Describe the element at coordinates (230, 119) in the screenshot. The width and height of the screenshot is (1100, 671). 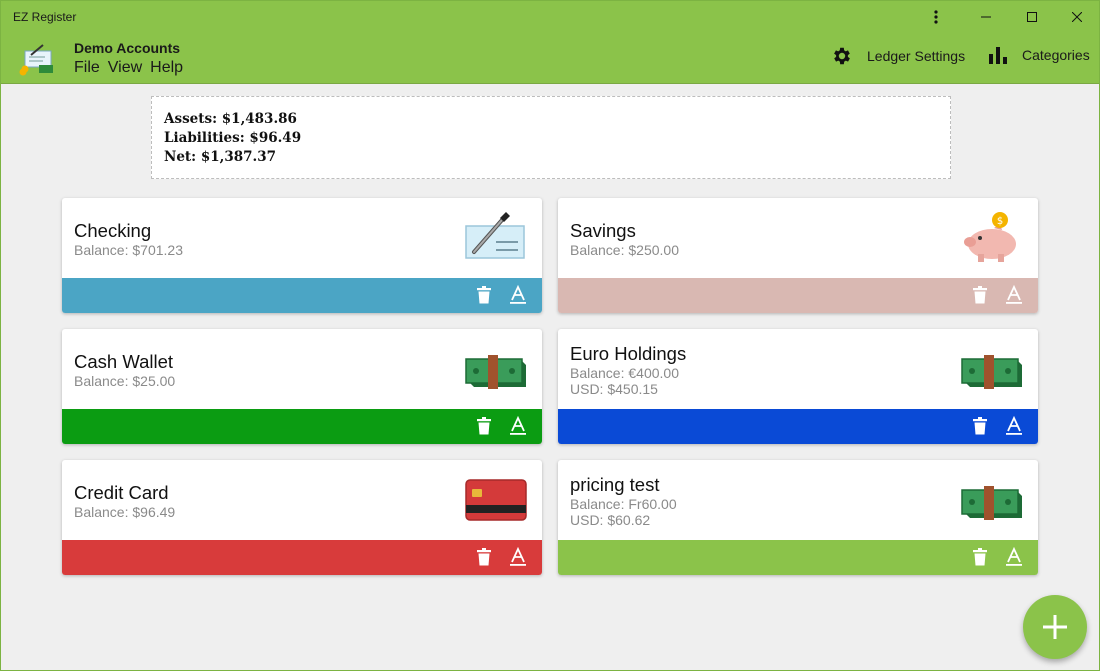
I see `assets-total: Assets: $1,483.86` at that location.